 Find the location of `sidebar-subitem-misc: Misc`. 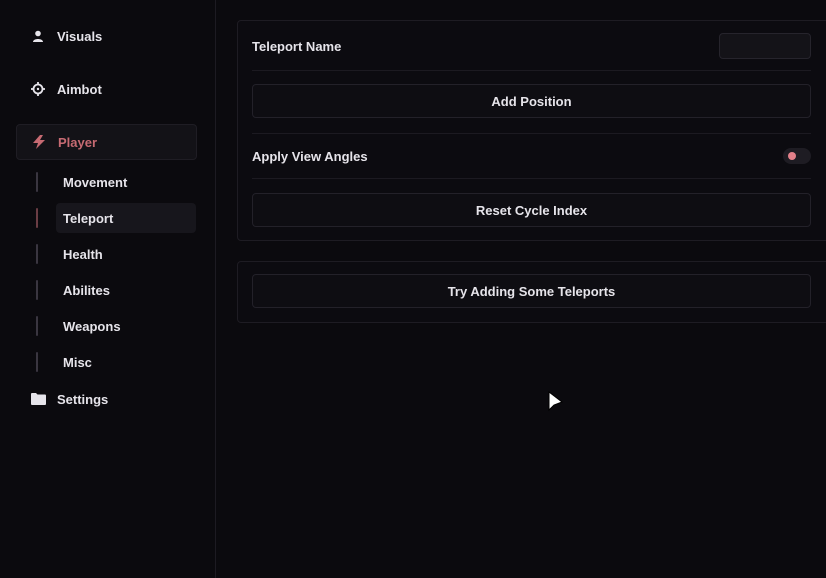

sidebar-subitem-misc: Misc is located at coordinates (116, 362).